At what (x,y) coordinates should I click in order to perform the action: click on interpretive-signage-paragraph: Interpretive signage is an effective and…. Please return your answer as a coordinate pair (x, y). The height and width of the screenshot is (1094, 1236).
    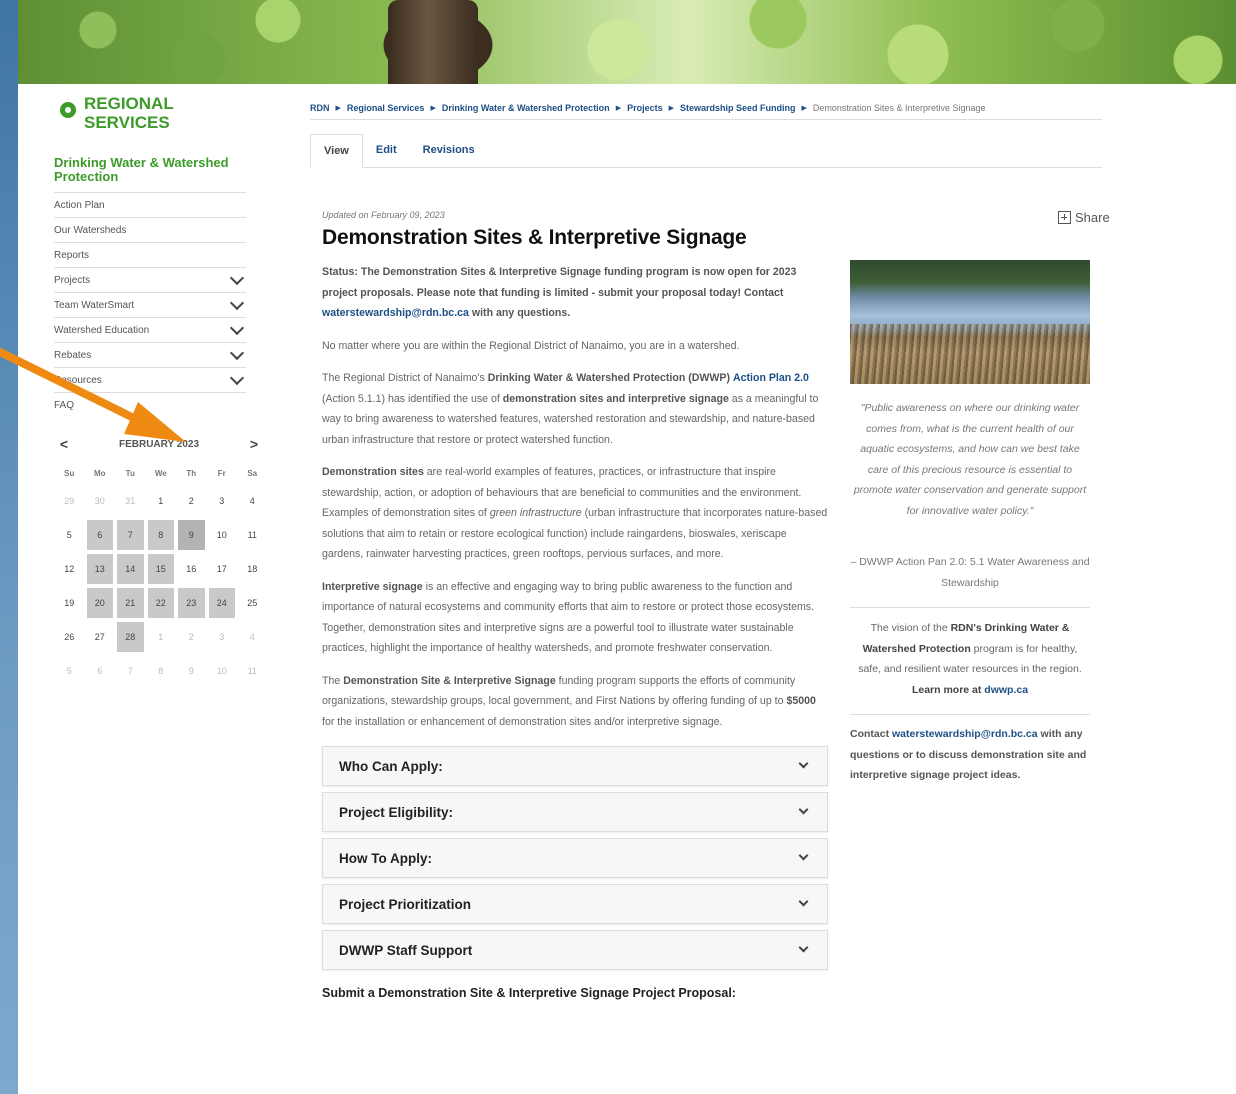
    Looking at the image, I should click on (575, 618).